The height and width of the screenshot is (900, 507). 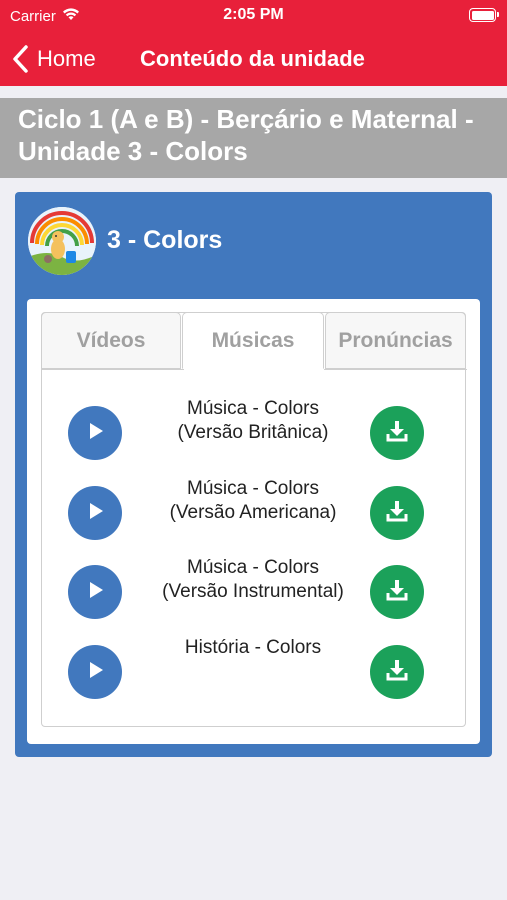 I want to click on course-header-line2: Unidade 3 - Colors, so click(x=133, y=151).